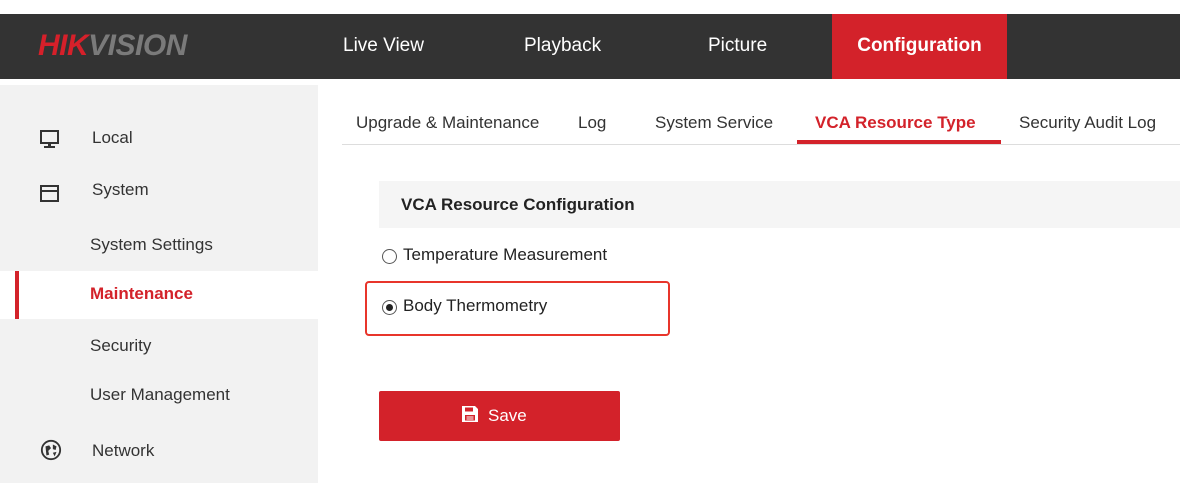 The image size is (1180, 483). I want to click on nav-playback: Playback, so click(562, 46).